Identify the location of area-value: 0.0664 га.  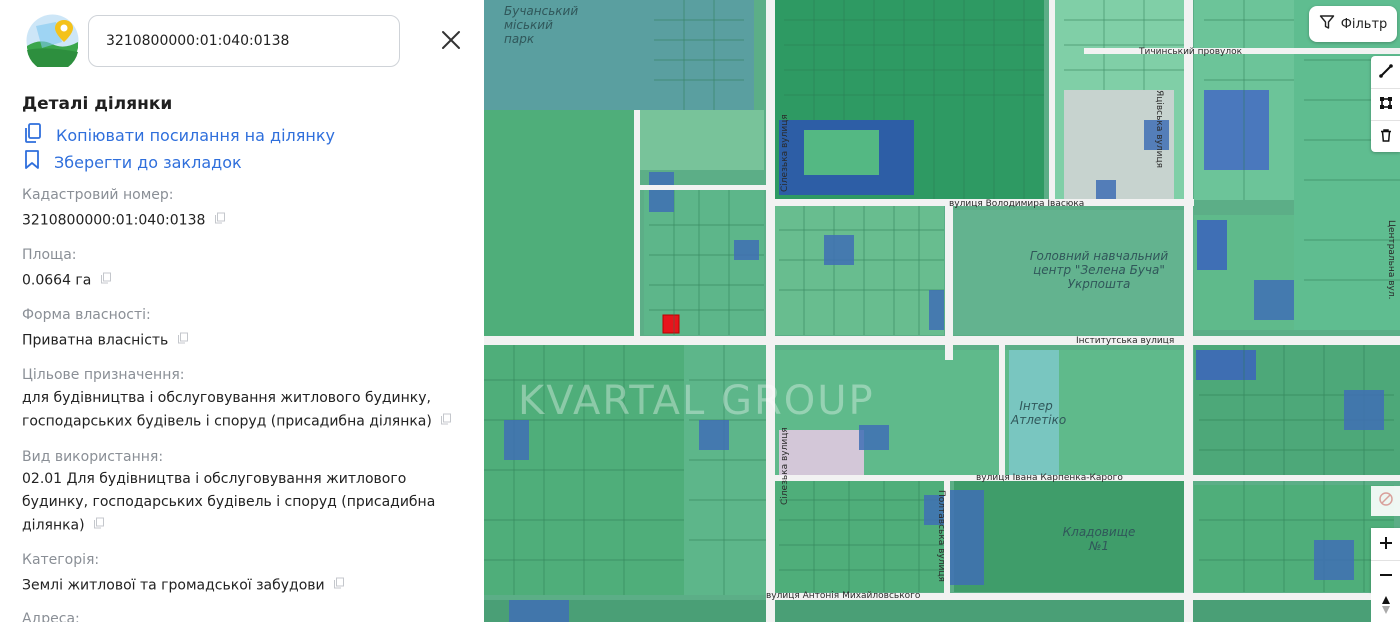
(57, 280).